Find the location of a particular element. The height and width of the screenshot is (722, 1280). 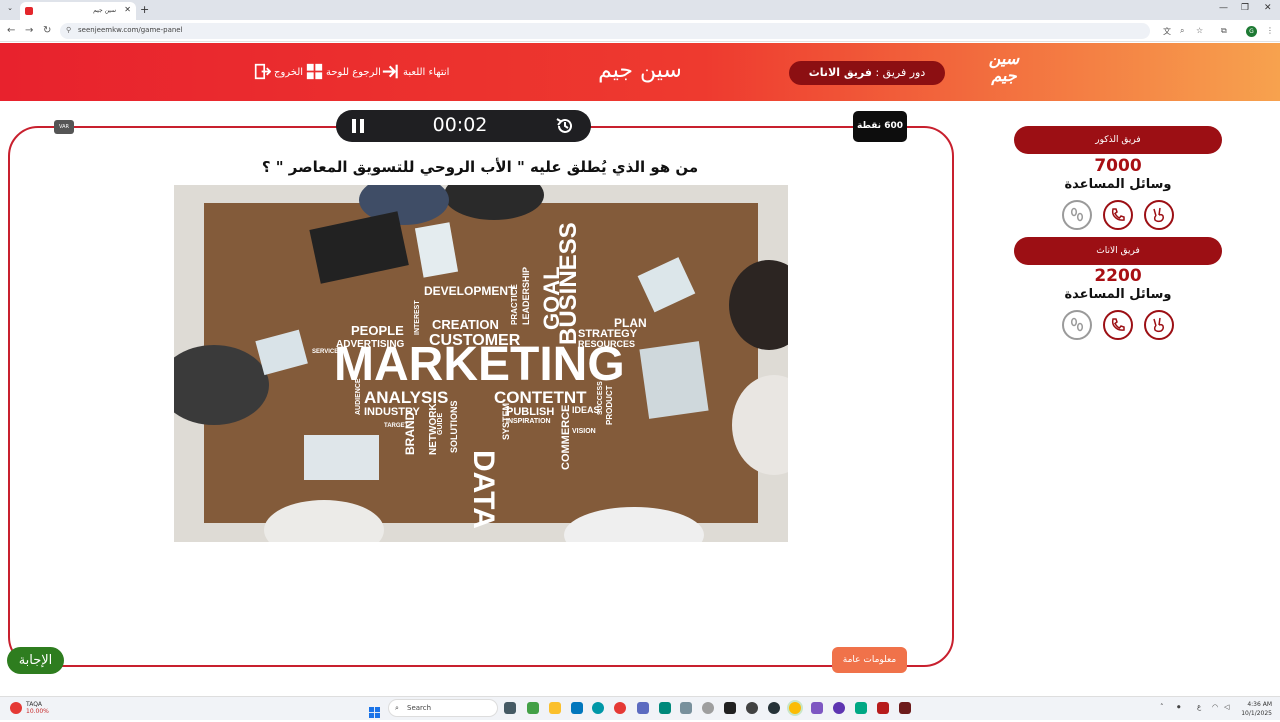

file-explorer-icon is located at coordinates (555, 708).